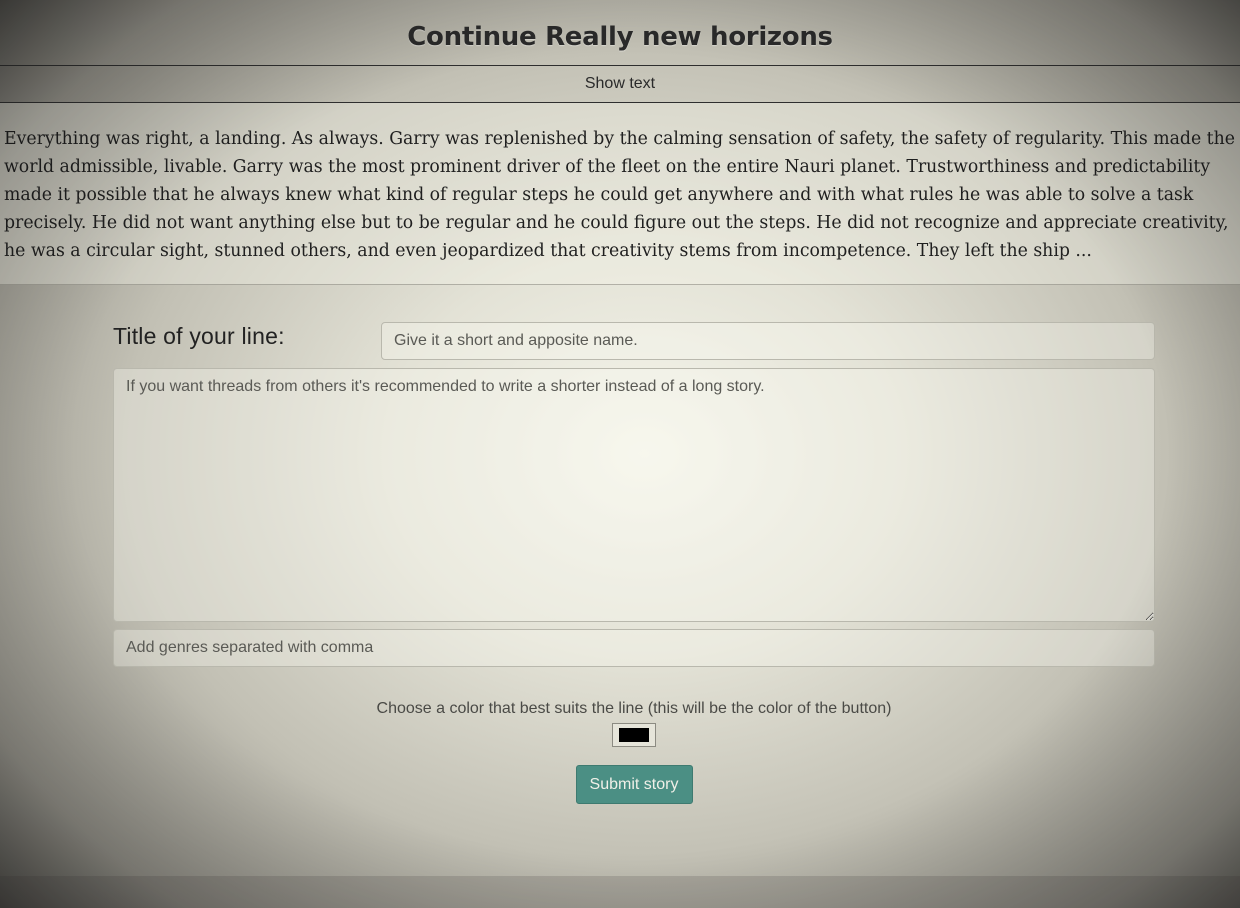 The width and height of the screenshot is (1240, 908). I want to click on color-picker, so click(634, 735).